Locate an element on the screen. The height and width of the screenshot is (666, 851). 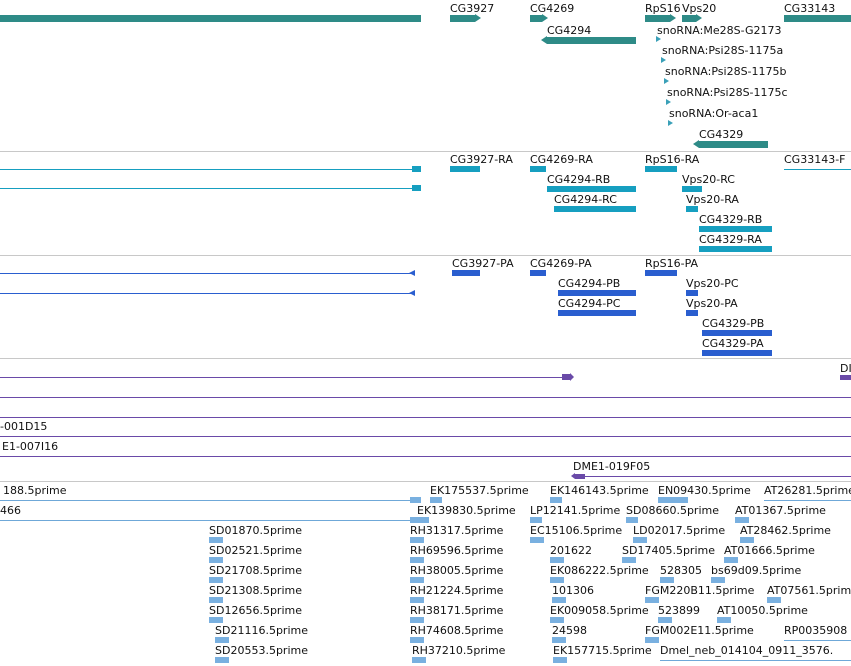
transcript-label: Vps20-RA is located at coordinates (712, 199).